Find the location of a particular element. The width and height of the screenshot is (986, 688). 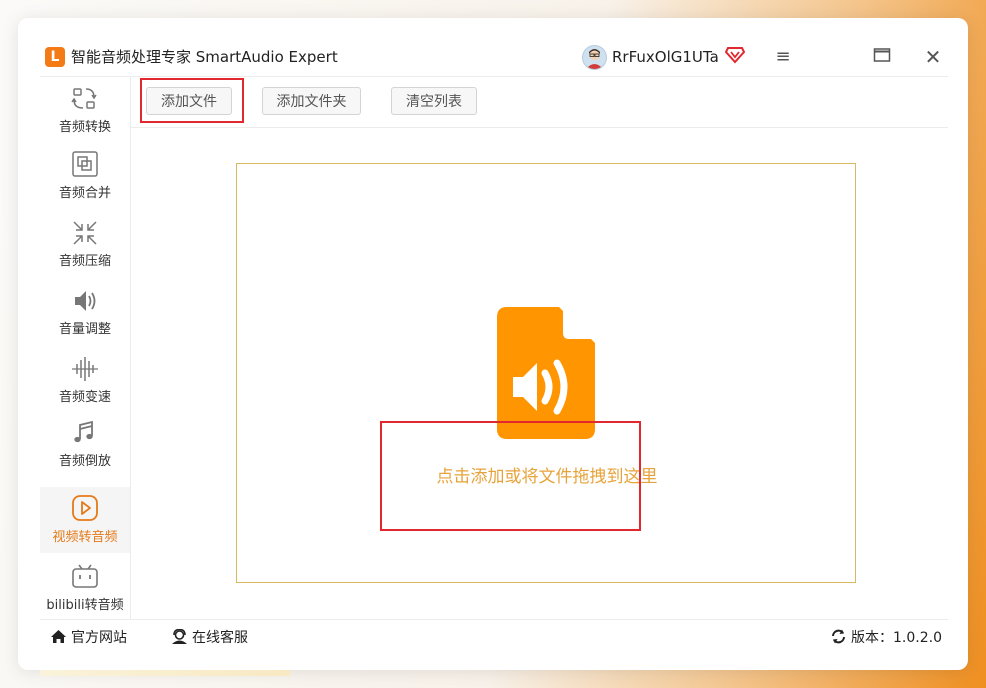

sidebar-item-label: bilibili转音频 is located at coordinates (85, 605).